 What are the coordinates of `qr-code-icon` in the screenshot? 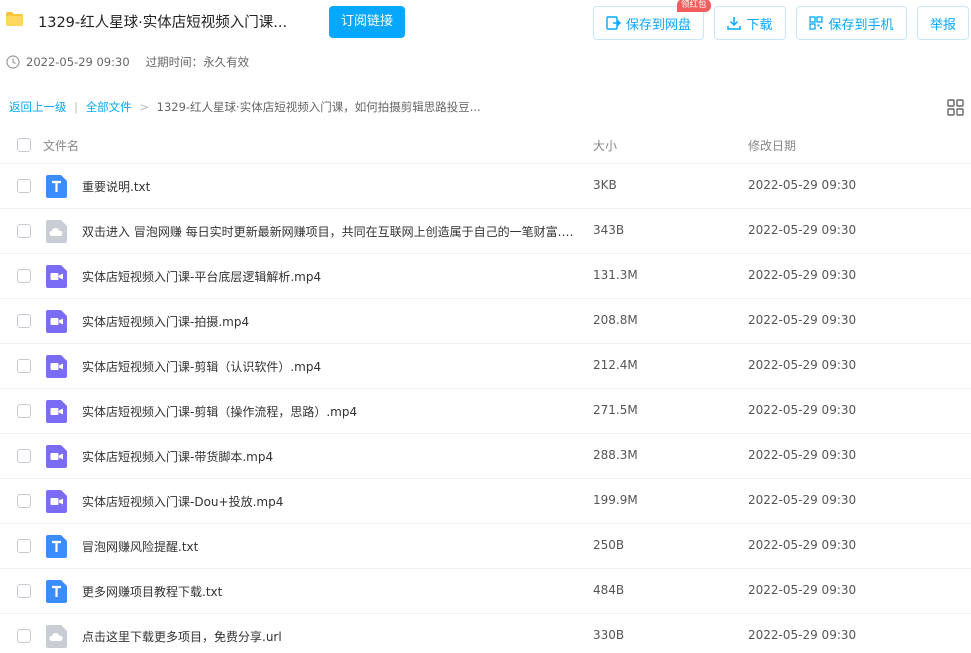 It's located at (816, 23).